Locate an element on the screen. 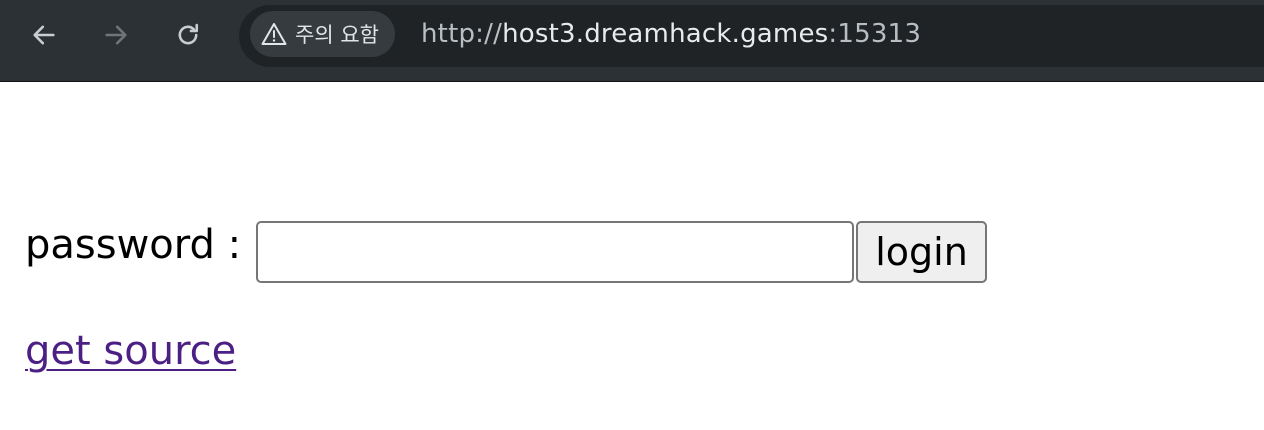 Image resolution: width=1264 pixels, height=430 pixels. password-label: password : is located at coordinates (133, 245).